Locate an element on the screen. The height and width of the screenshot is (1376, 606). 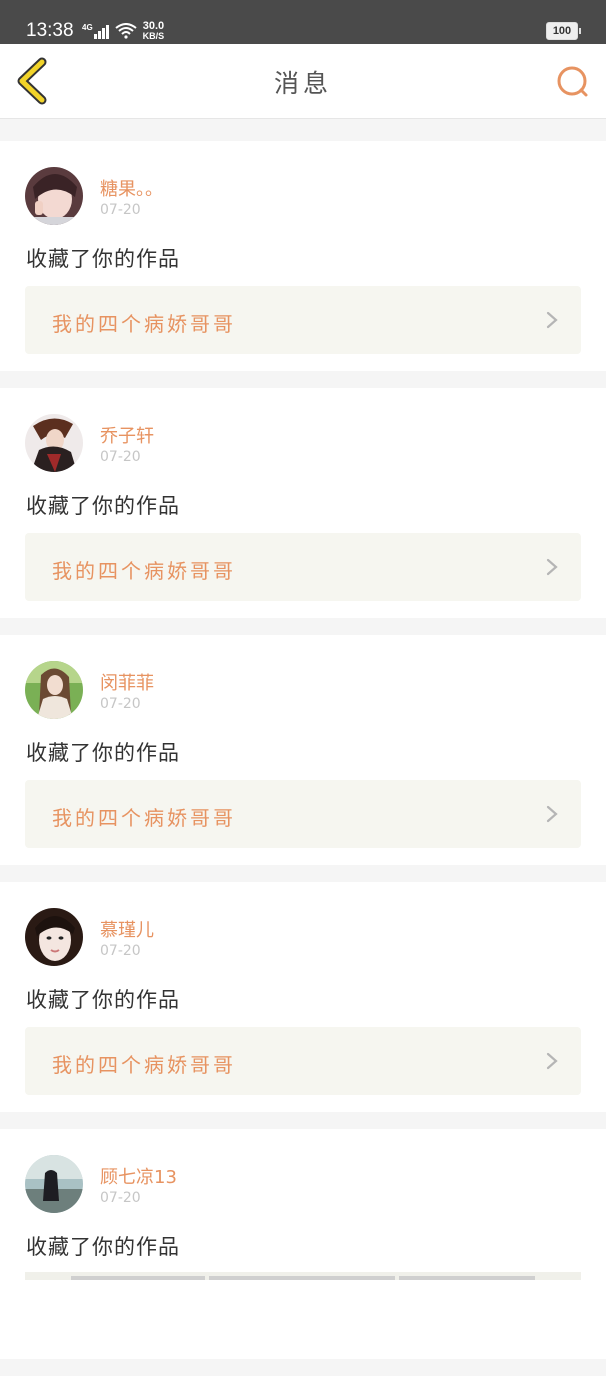
top-navigation-bar: 消息 is located at coordinates (303, 81).